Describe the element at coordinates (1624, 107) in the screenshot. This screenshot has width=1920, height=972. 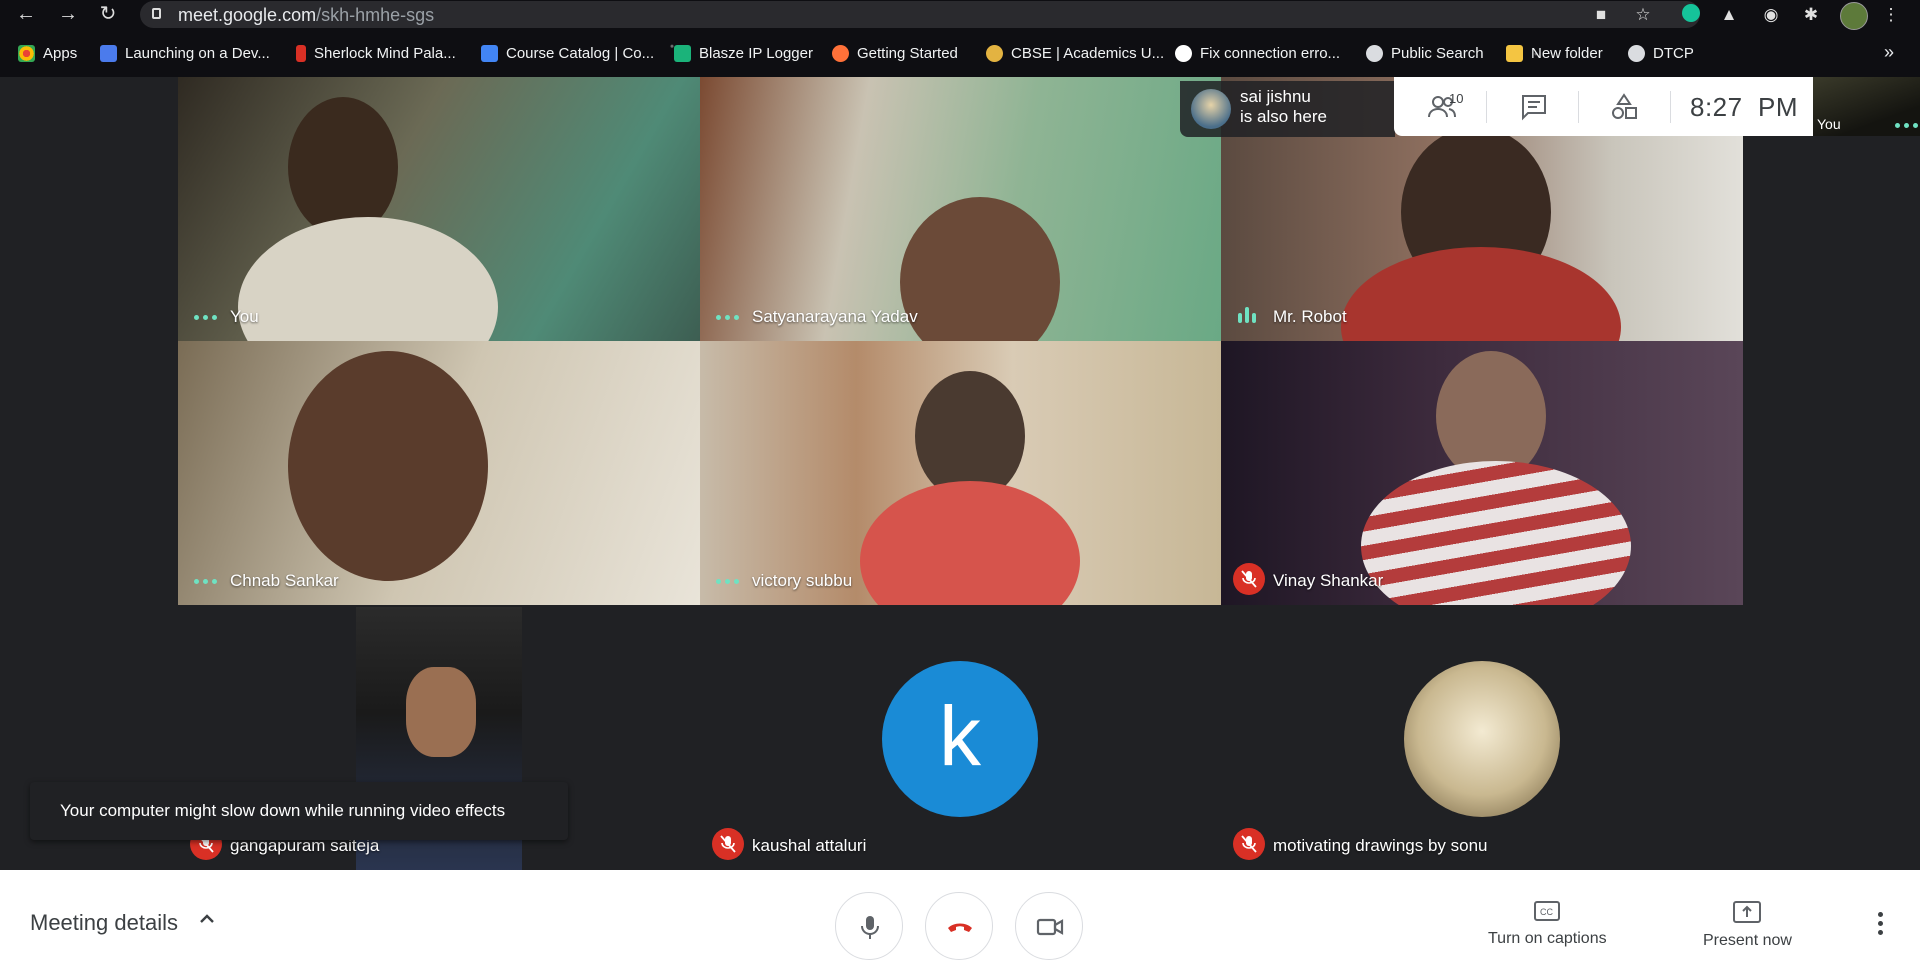
I see `activities-icon` at that location.